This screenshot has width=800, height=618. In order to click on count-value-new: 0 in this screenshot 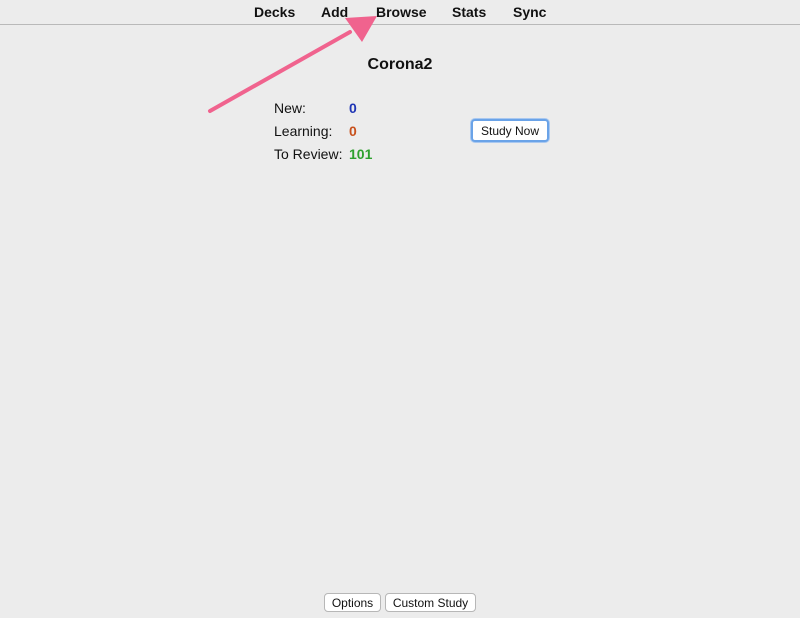, I will do `click(353, 108)`.